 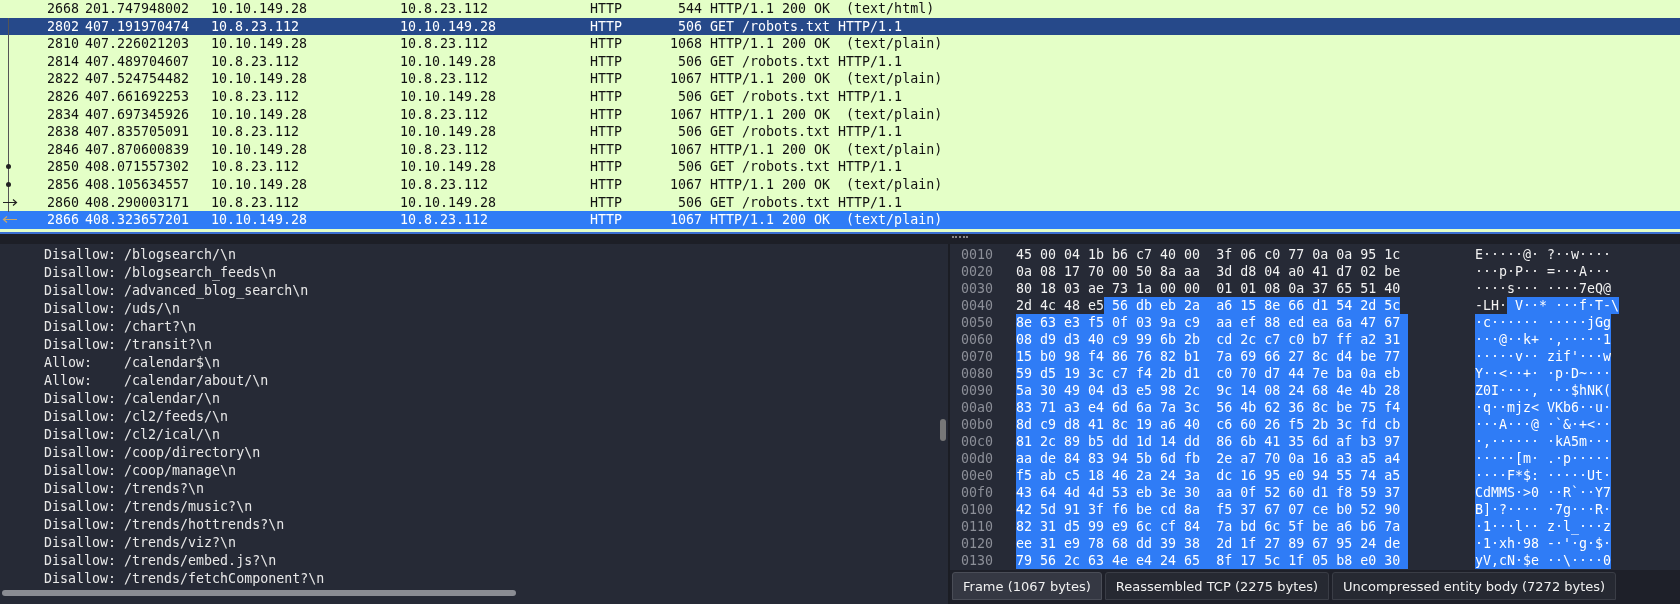 What do you see at coordinates (1212, 373) in the screenshot?
I see `selected-hex-bytes: 59 d5 19 3c c7 f4 2b d1 c0 70 d7 44 7e ba 0a eb` at bounding box center [1212, 373].